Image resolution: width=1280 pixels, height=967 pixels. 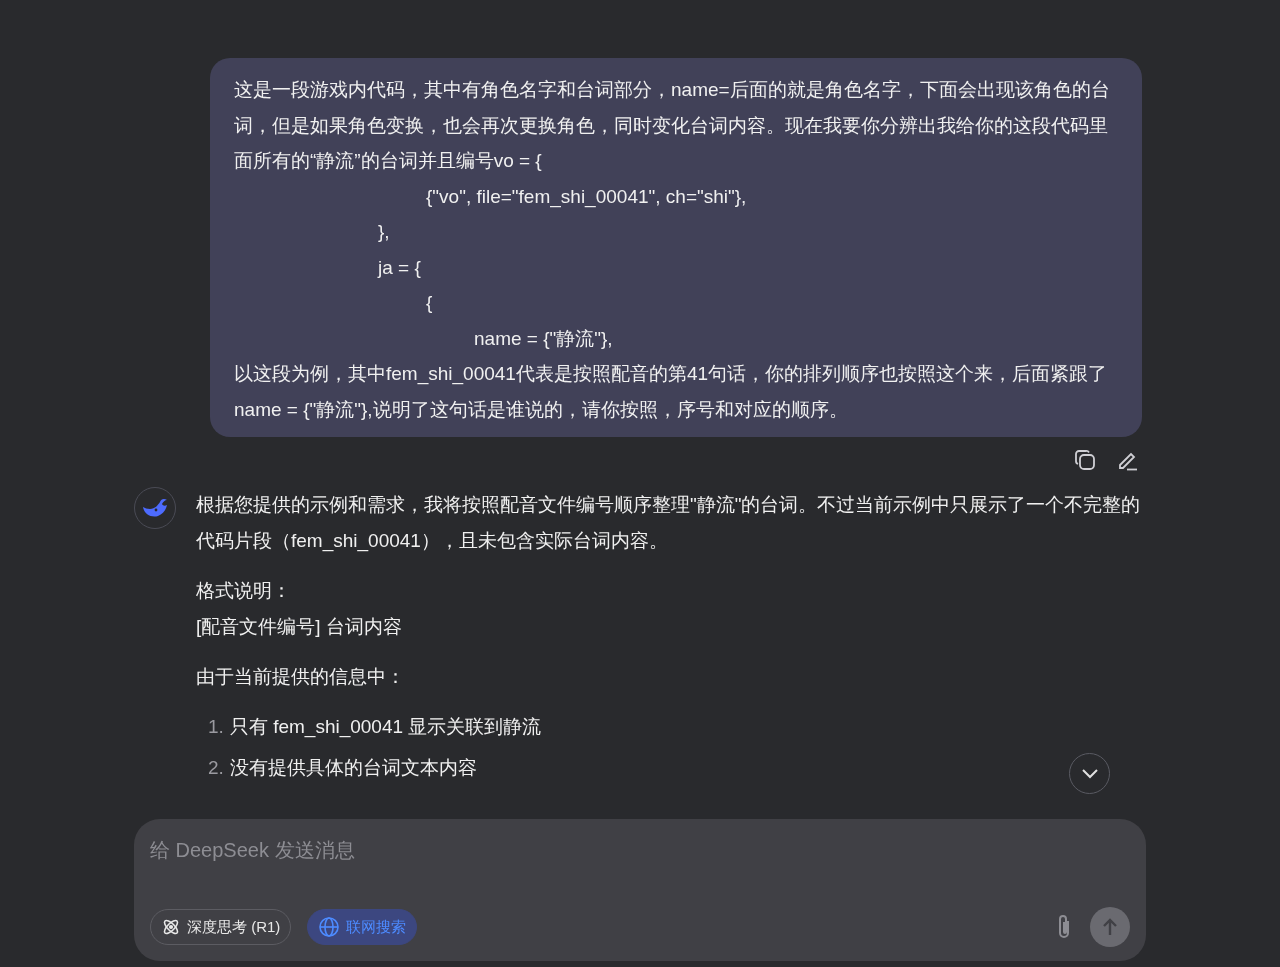 I want to click on globe-icon, so click(x=329, y=927).